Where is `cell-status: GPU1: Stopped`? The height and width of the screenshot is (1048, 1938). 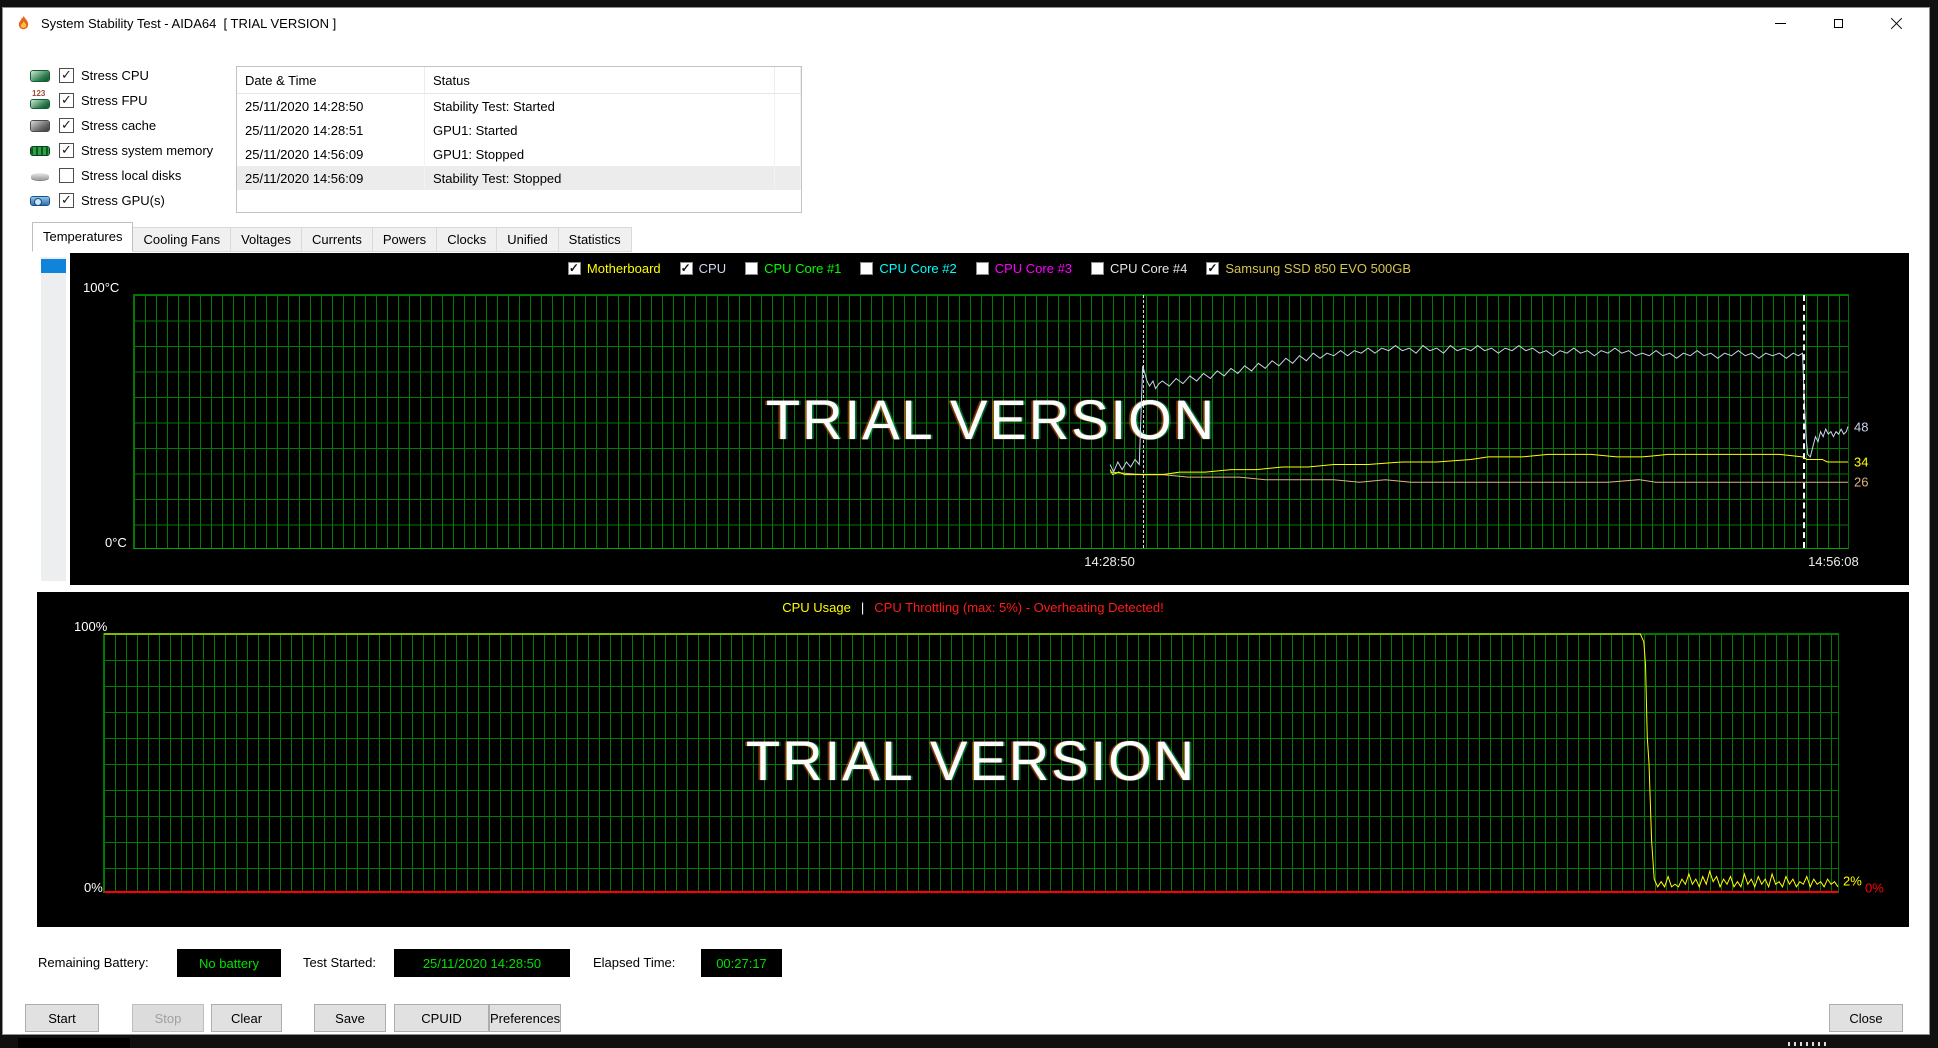
cell-status: GPU1: Stopped is located at coordinates (600, 154).